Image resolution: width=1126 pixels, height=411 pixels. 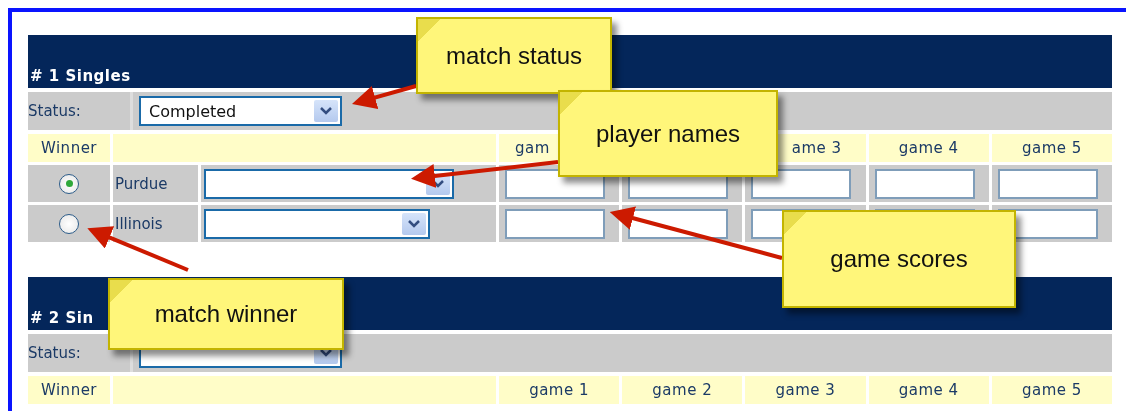 What do you see at coordinates (682, 390) in the screenshot?
I see `column-header: game 2` at bounding box center [682, 390].